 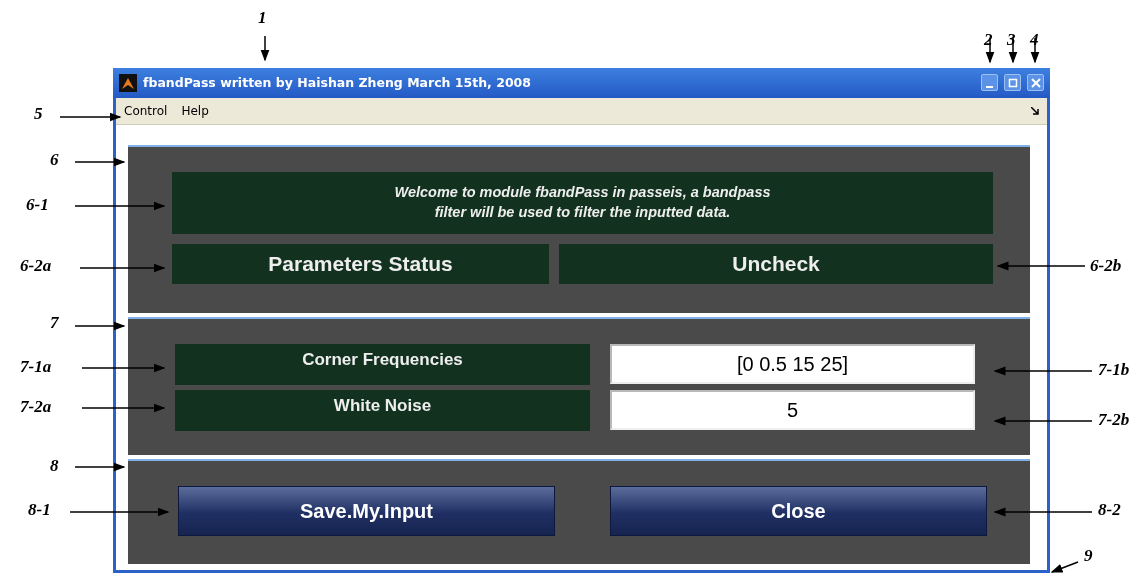 What do you see at coordinates (1114, 420) in the screenshot?
I see `callout-label: 7-2b` at bounding box center [1114, 420].